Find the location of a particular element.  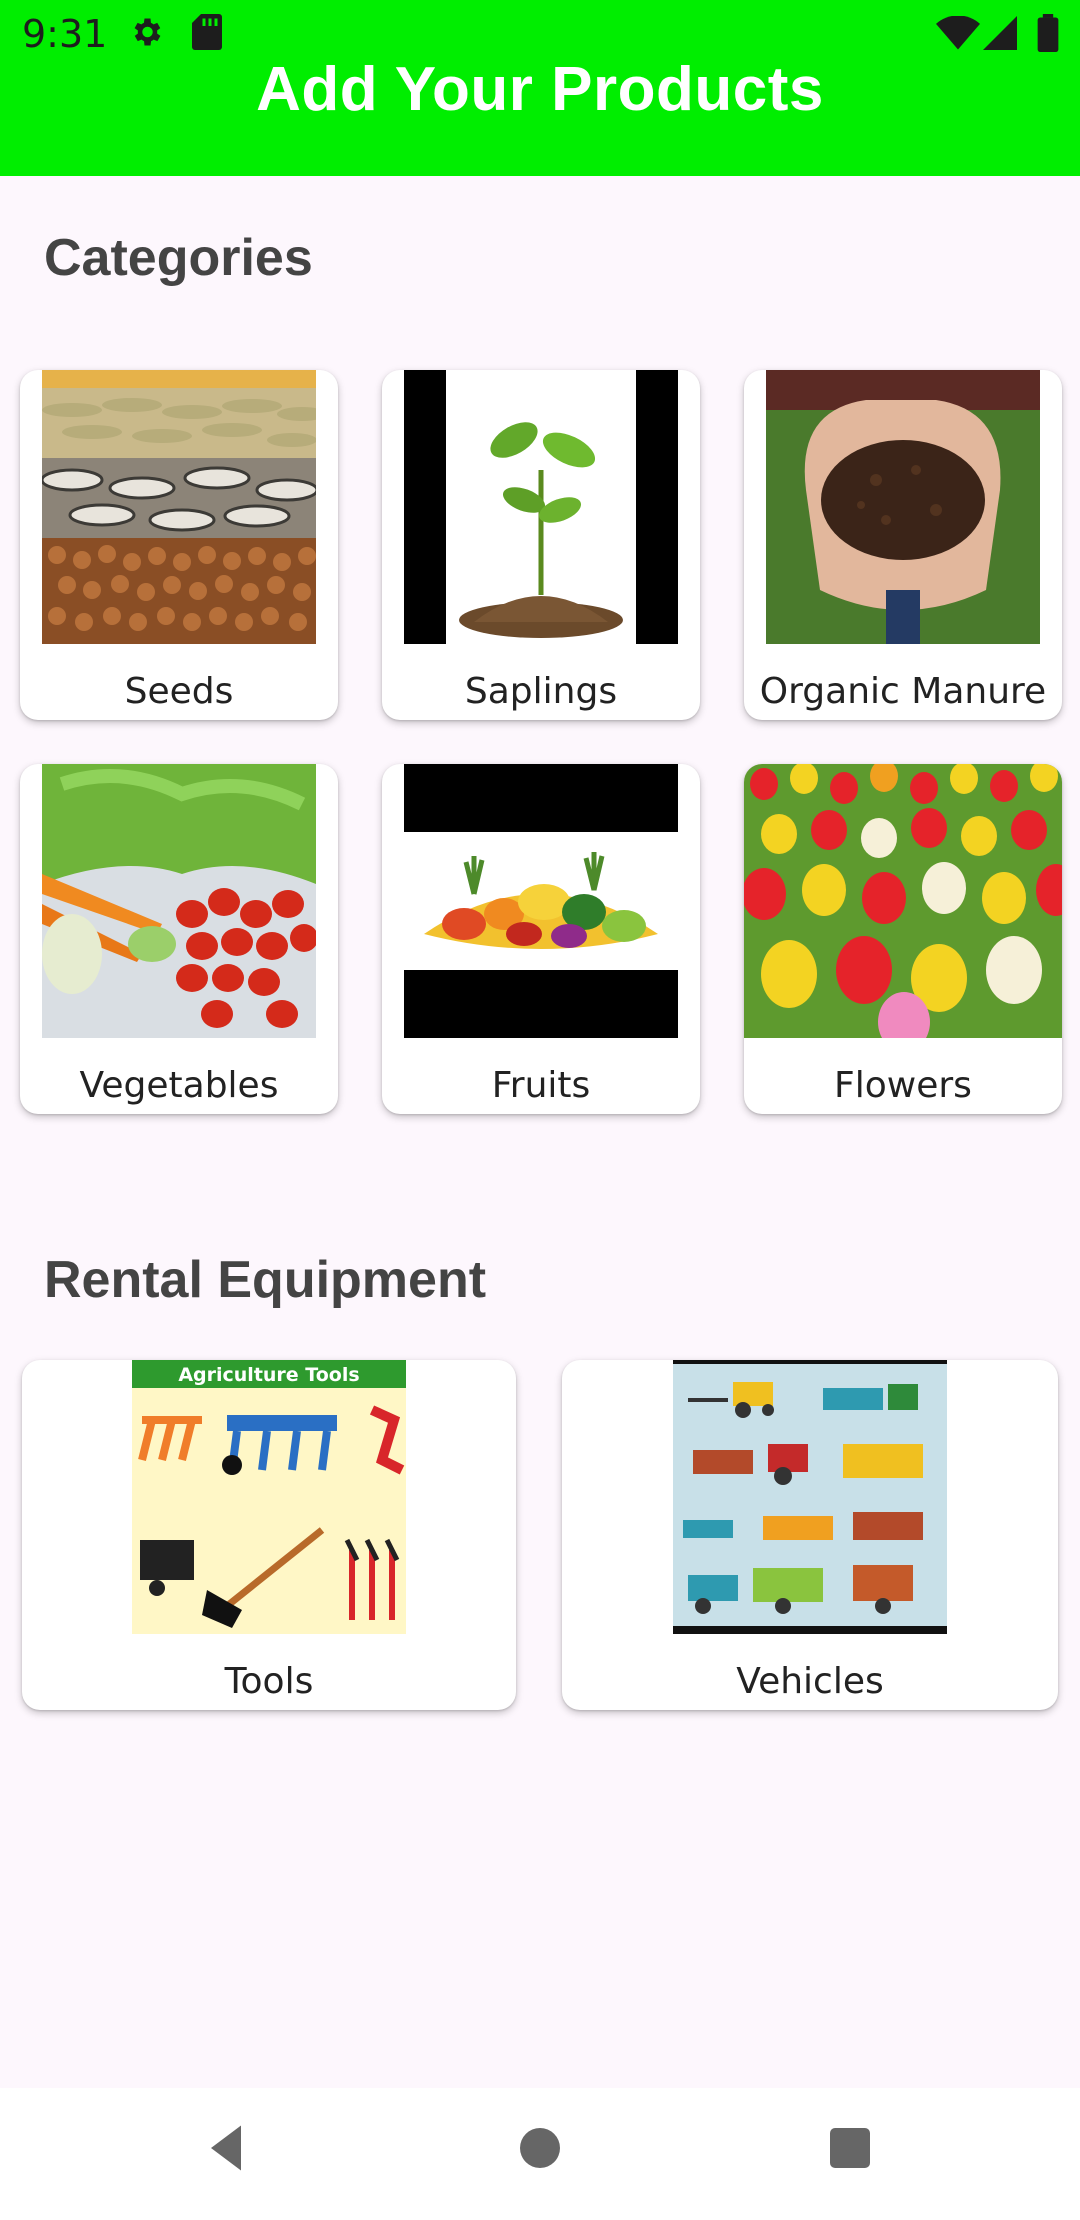

category-card-fruits: Fruits is located at coordinates (541, 939).